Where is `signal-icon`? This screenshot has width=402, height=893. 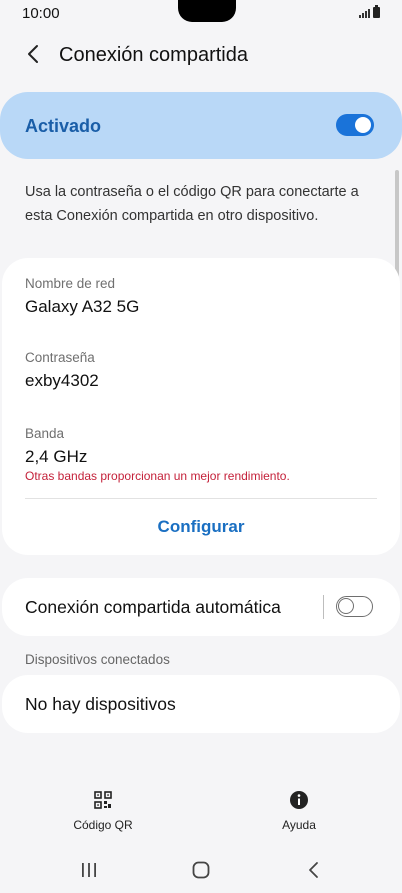 signal-icon is located at coordinates (364, 13).